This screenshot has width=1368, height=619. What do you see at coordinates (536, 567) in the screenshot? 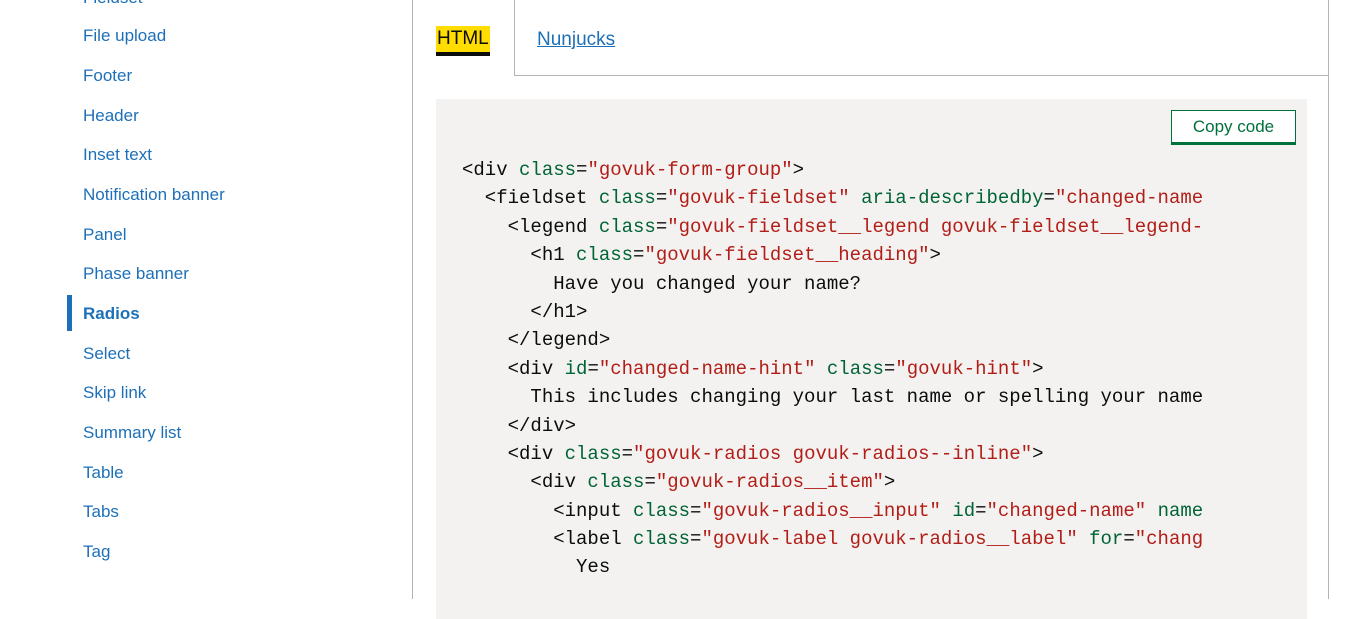
I see `code-token: Yes` at bounding box center [536, 567].